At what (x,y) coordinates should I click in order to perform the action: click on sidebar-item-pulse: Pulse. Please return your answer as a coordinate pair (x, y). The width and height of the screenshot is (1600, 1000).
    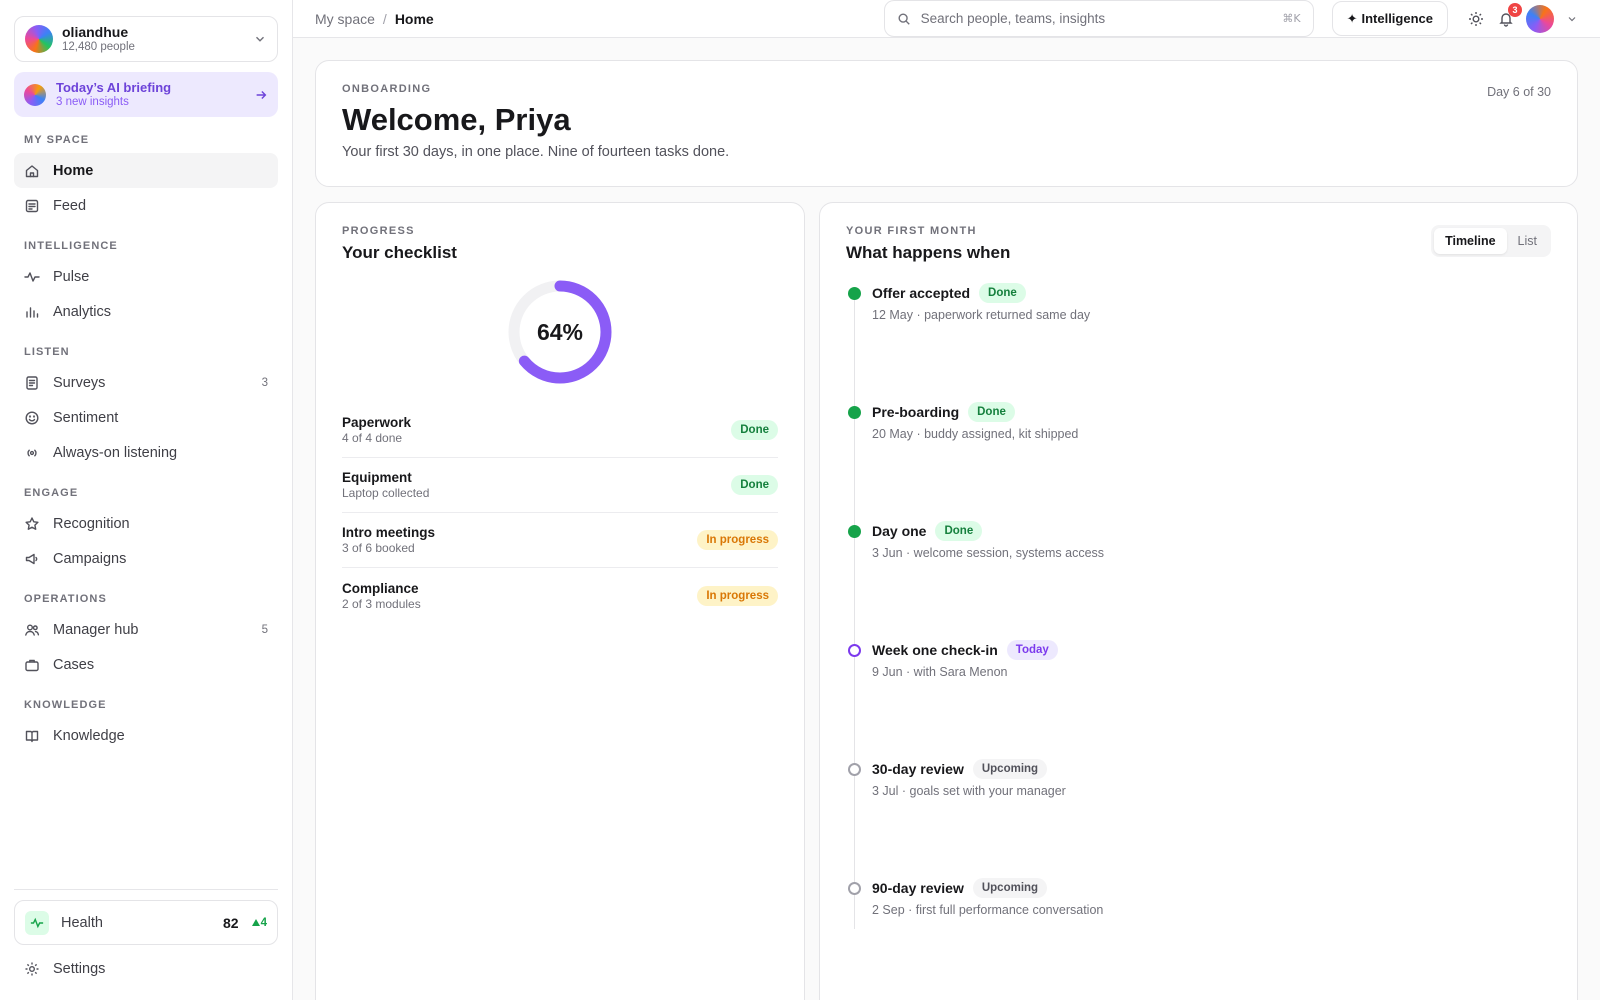
    Looking at the image, I should click on (146, 276).